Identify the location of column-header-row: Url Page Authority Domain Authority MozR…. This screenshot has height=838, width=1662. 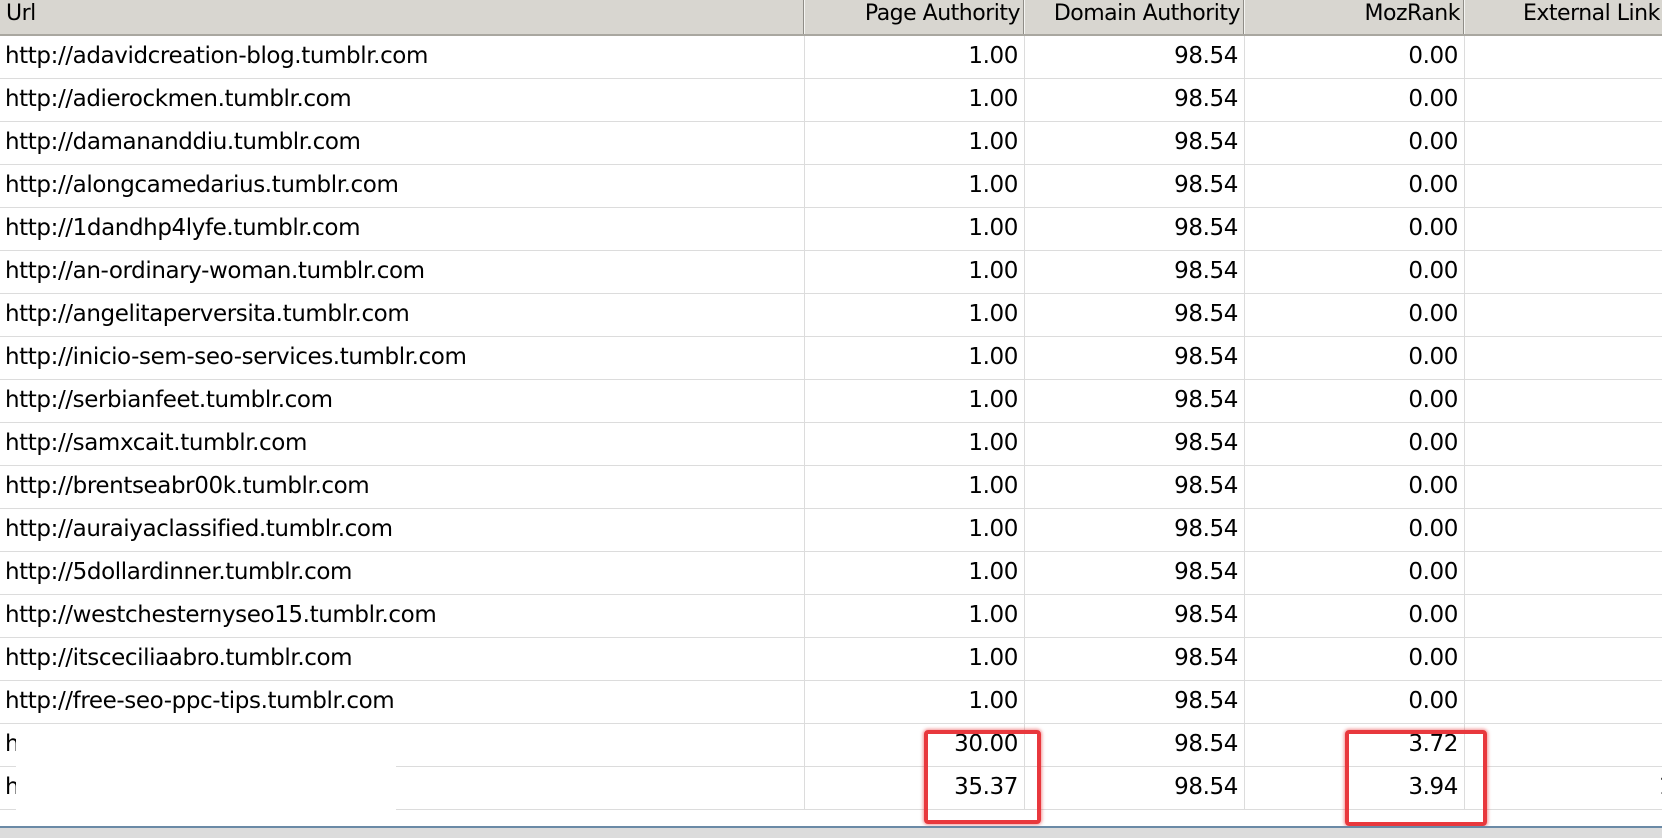
(831, 18).